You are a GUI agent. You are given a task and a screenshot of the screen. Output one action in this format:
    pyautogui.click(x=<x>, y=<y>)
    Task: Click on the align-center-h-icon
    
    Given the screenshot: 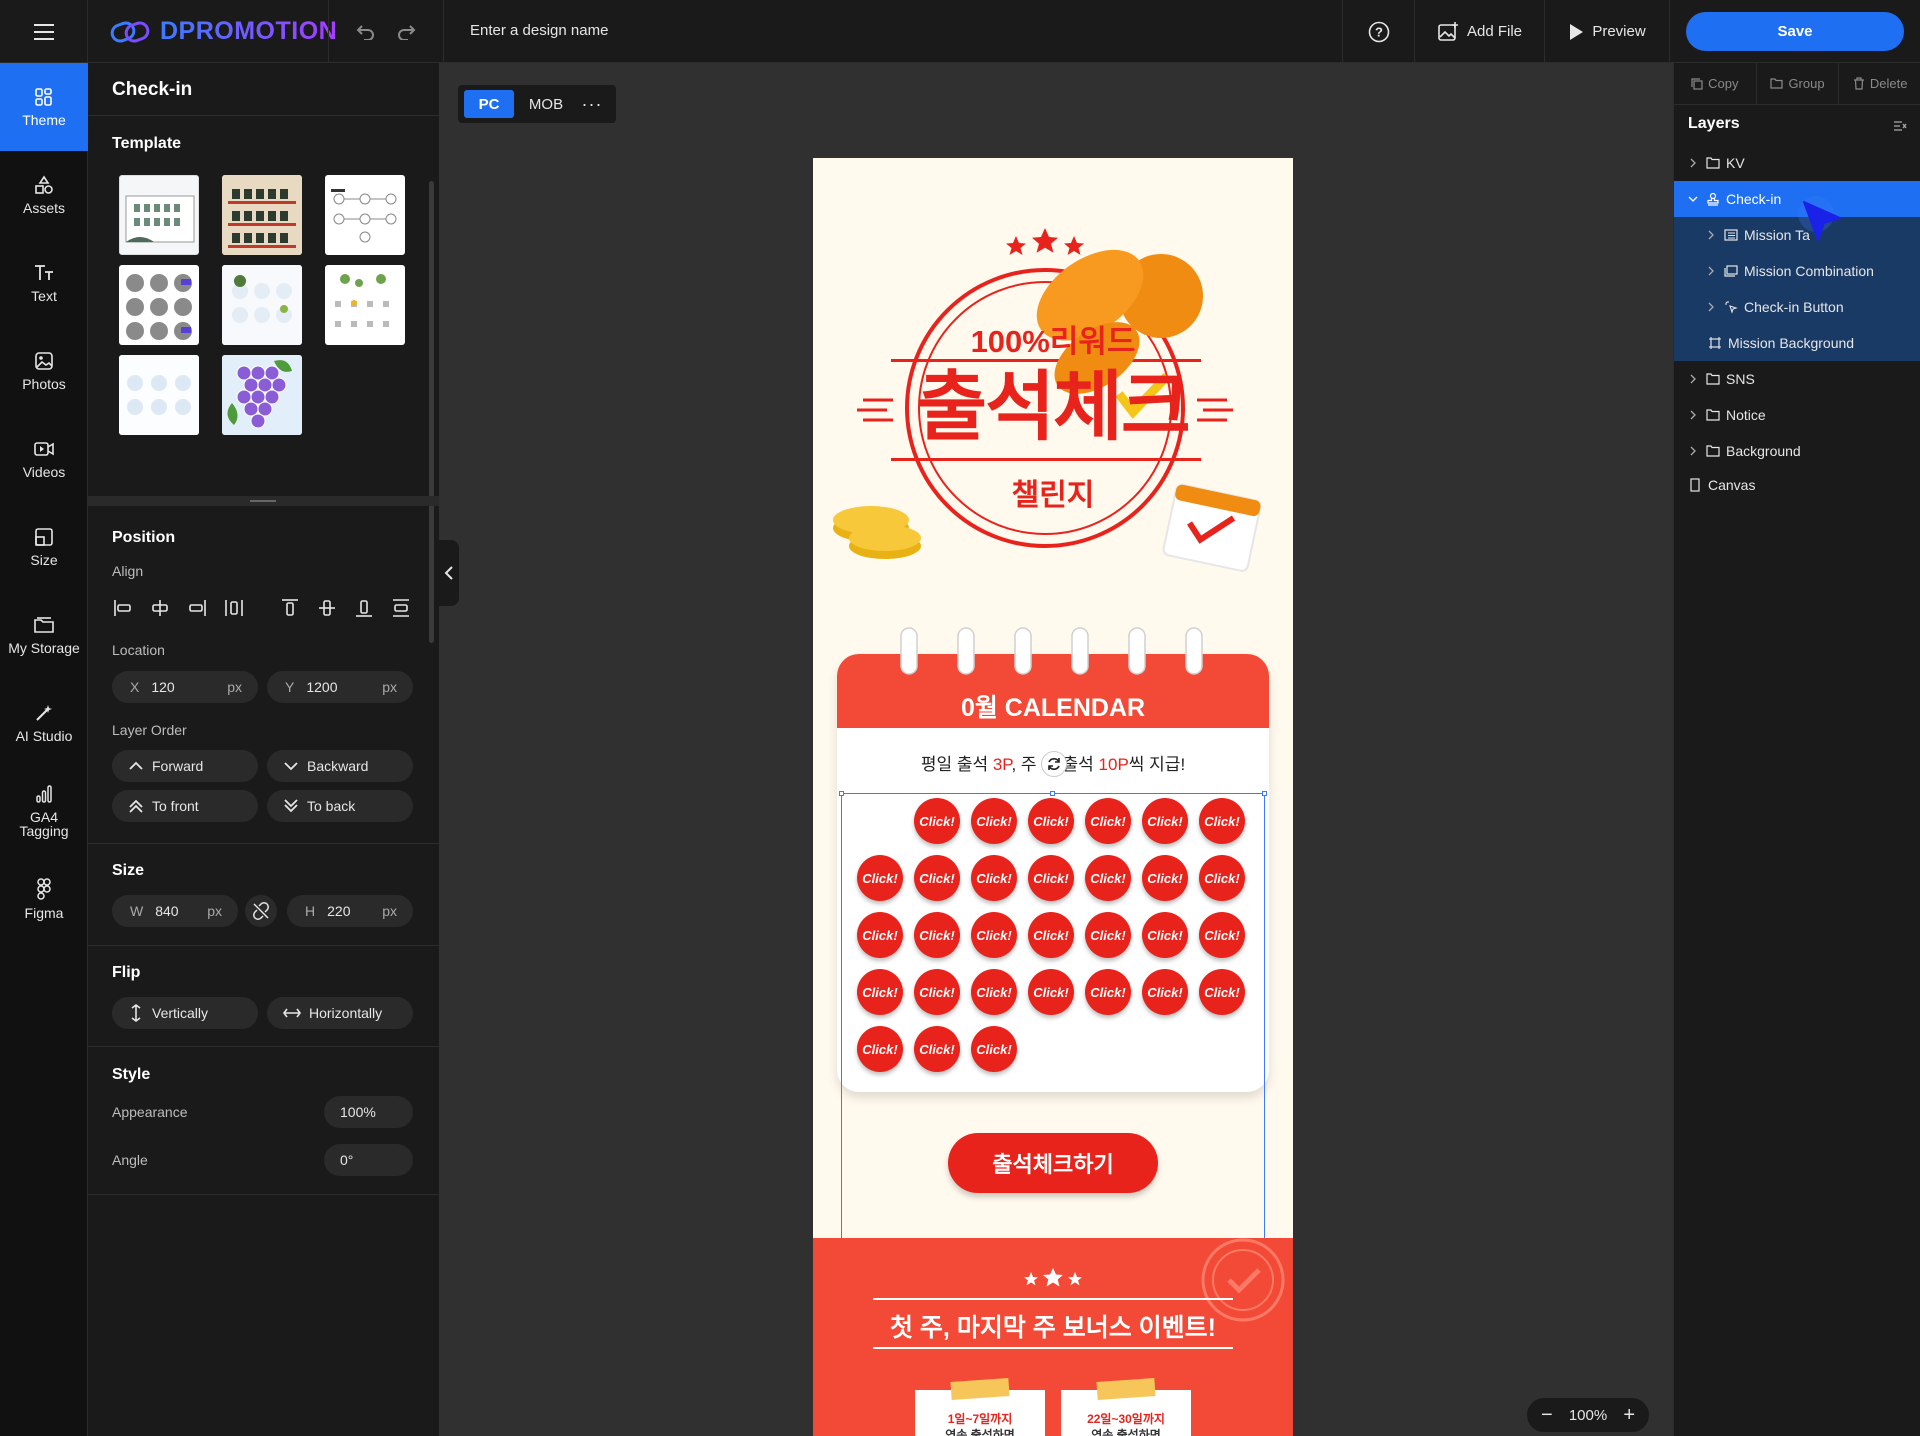 What is the action you would take?
    pyautogui.click(x=160, y=608)
    